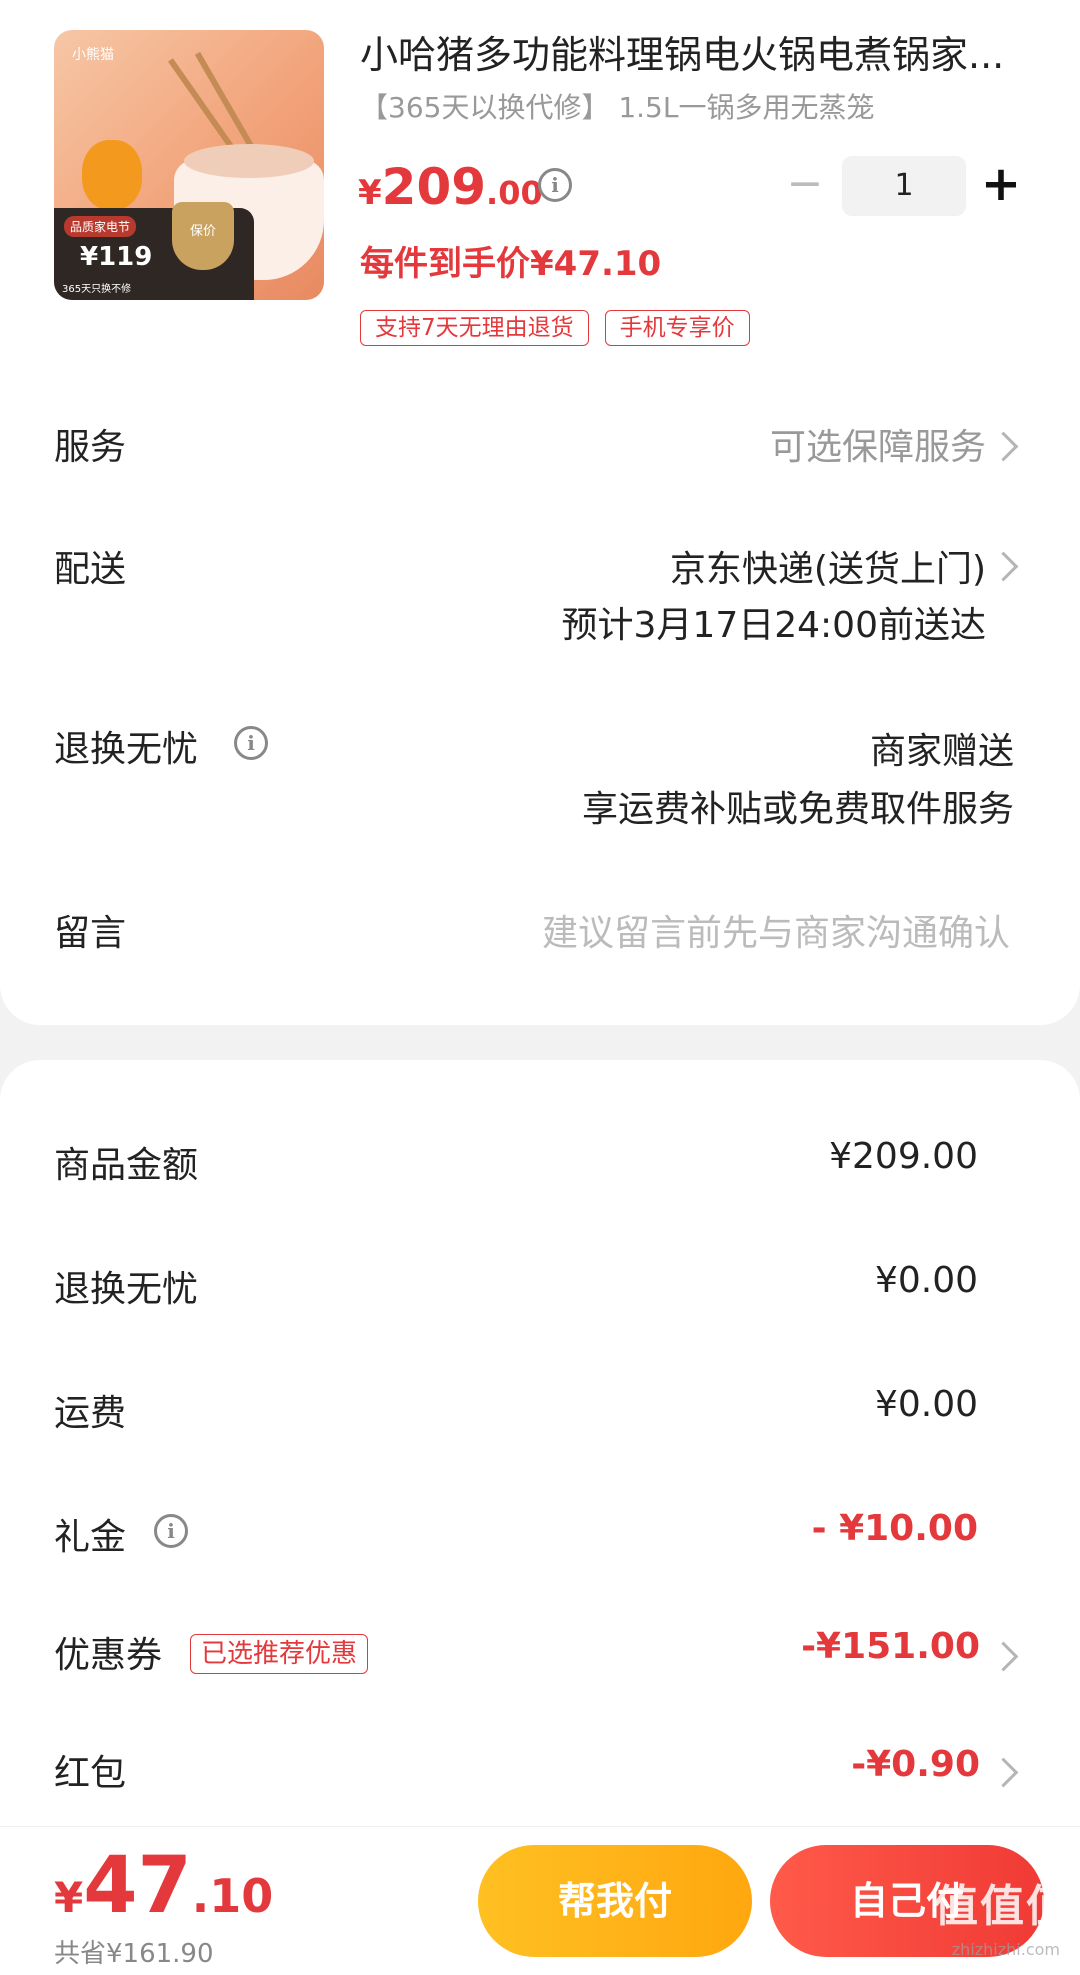 The image size is (1080, 1975). Describe the element at coordinates (126, 1165) in the screenshot. I see `goods-amount-label: 商品金额` at that location.